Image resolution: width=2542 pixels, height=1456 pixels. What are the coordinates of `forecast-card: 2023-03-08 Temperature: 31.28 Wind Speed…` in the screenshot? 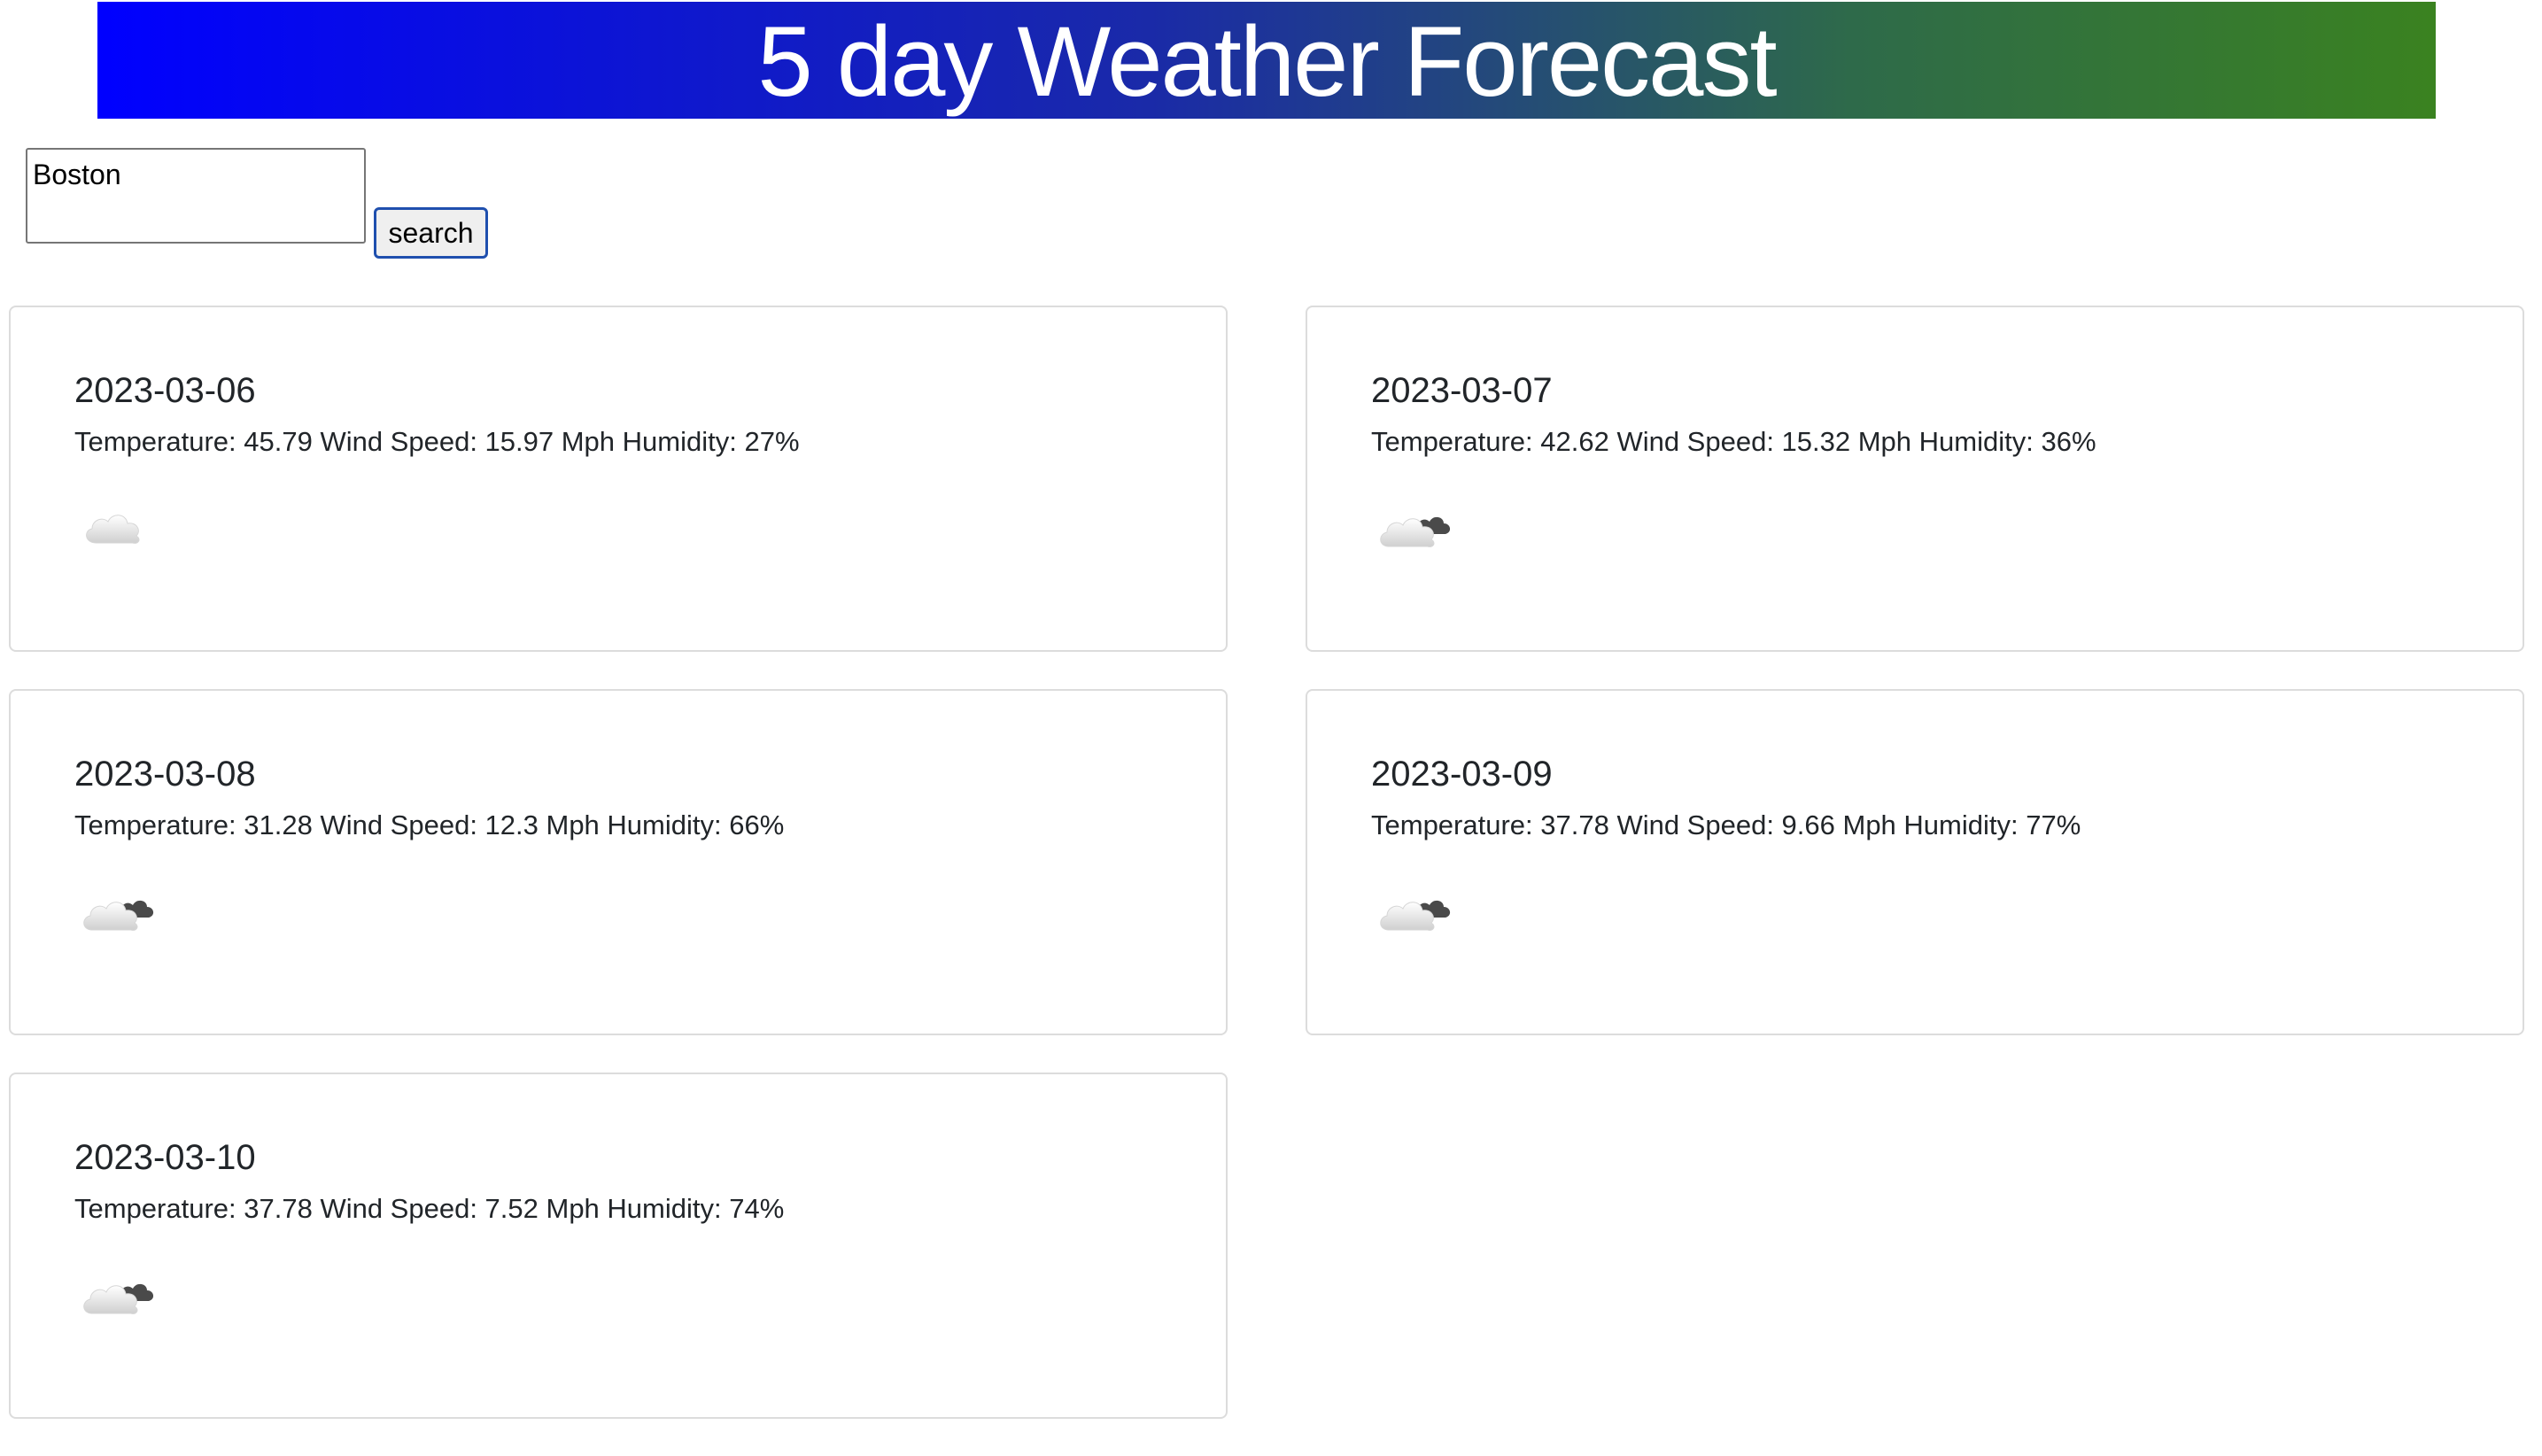 It's located at (618, 862).